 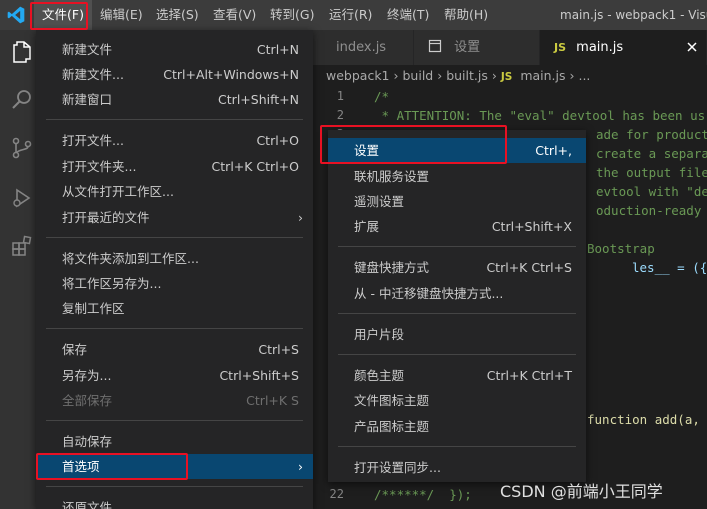 What do you see at coordinates (121, 15) in the screenshot?
I see `menu-edit: 编辑(E)` at bounding box center [121, 15].